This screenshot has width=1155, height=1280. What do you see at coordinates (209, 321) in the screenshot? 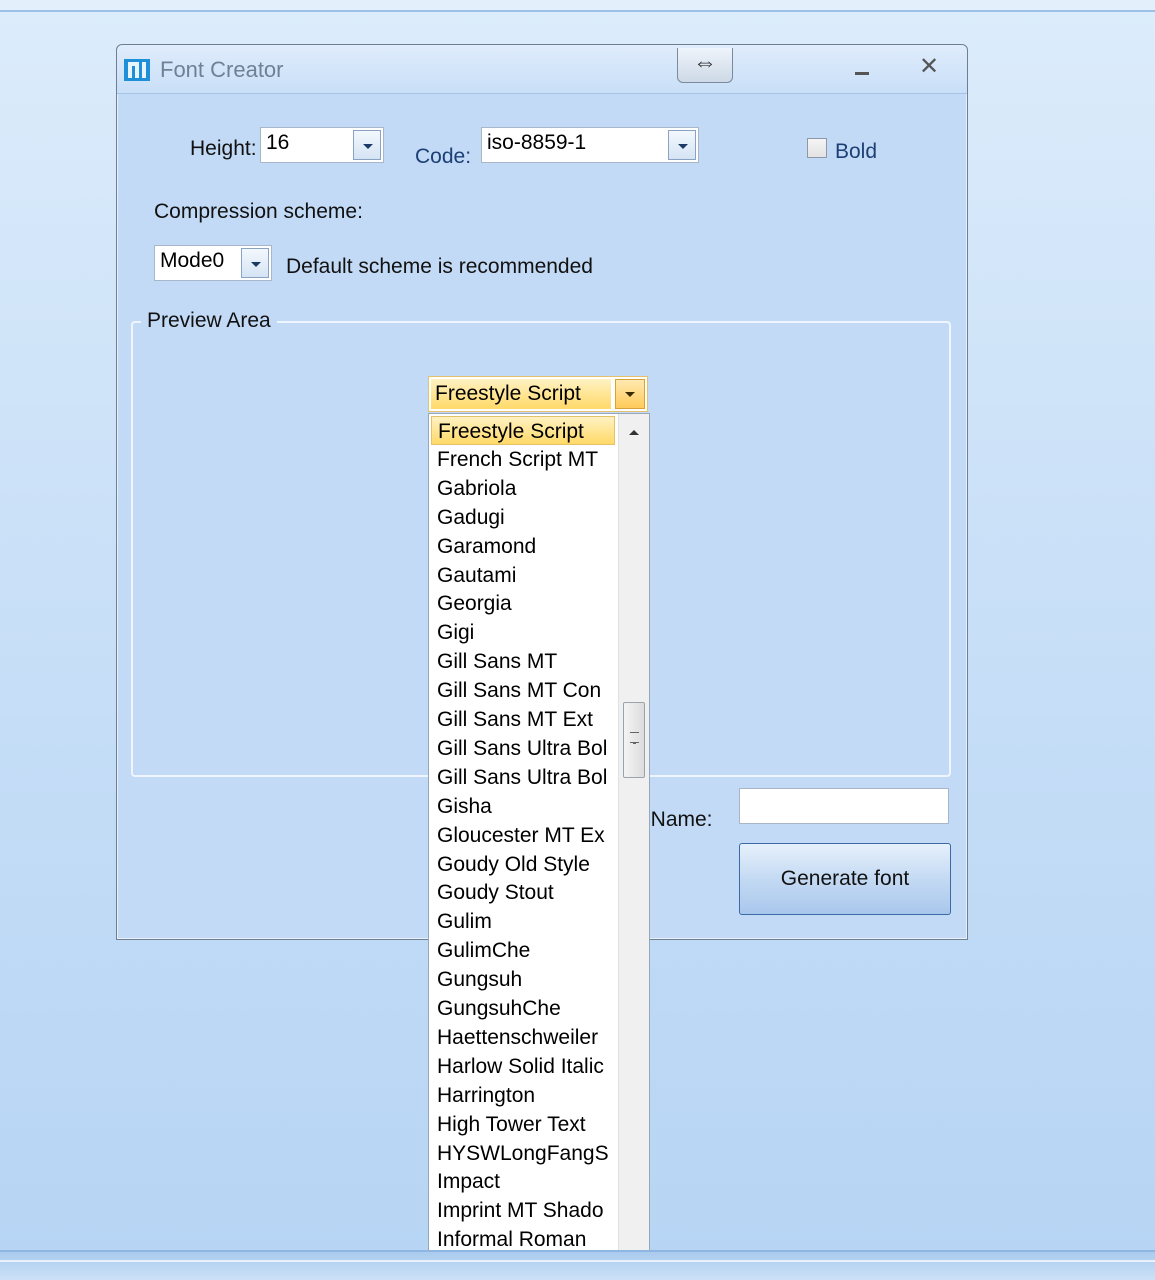
I see `preview-area-title: Preview Area` at bounding box center [209, 321].